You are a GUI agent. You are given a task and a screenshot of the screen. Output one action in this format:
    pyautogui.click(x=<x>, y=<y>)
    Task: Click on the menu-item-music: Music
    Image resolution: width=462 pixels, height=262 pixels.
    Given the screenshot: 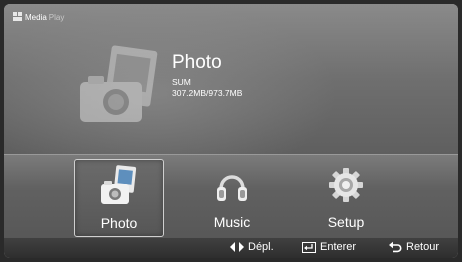 What is the action you would take?
    pyautogui.click(x=232, y=197)
    